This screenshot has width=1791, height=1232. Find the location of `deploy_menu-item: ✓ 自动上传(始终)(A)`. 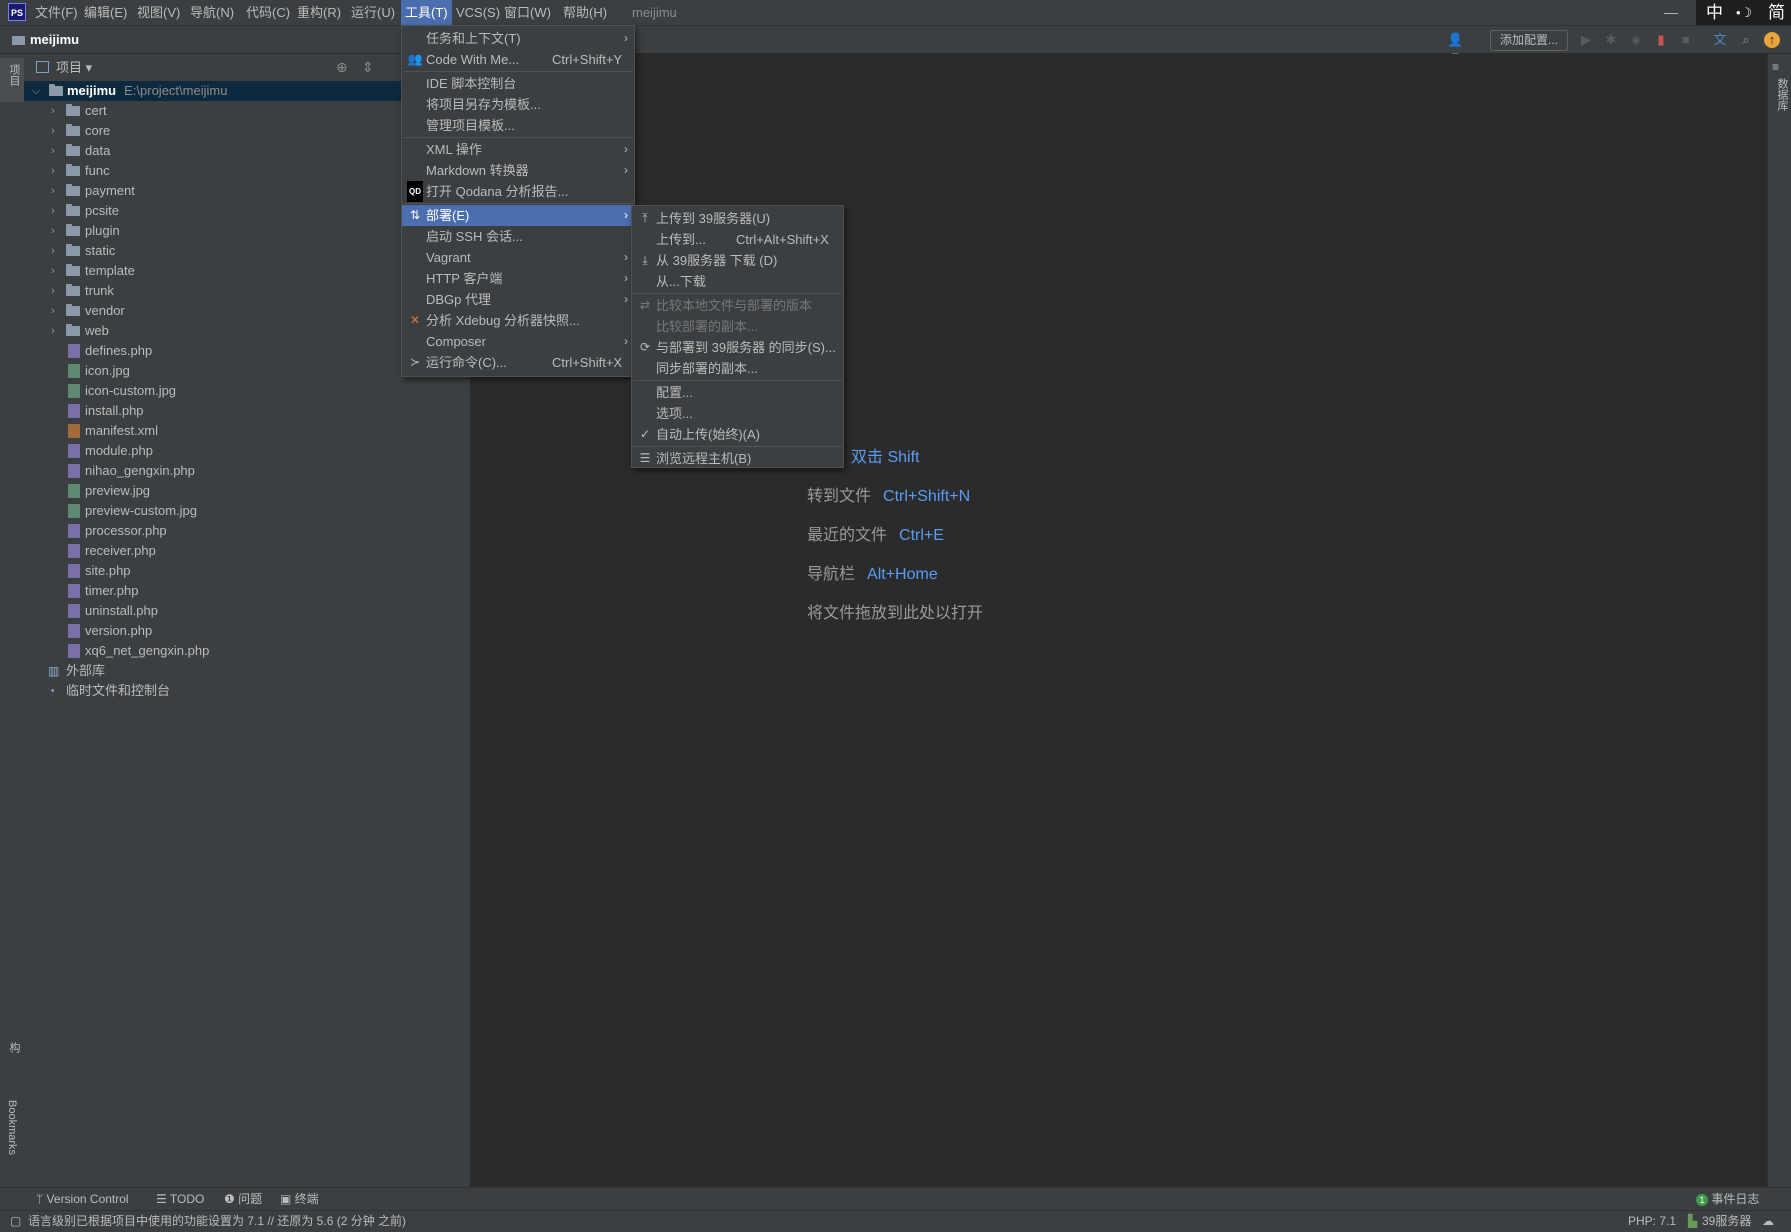

deploy_menu-item: ✓ 自动上传(始终)(A) is located at coordinates (737, 434).